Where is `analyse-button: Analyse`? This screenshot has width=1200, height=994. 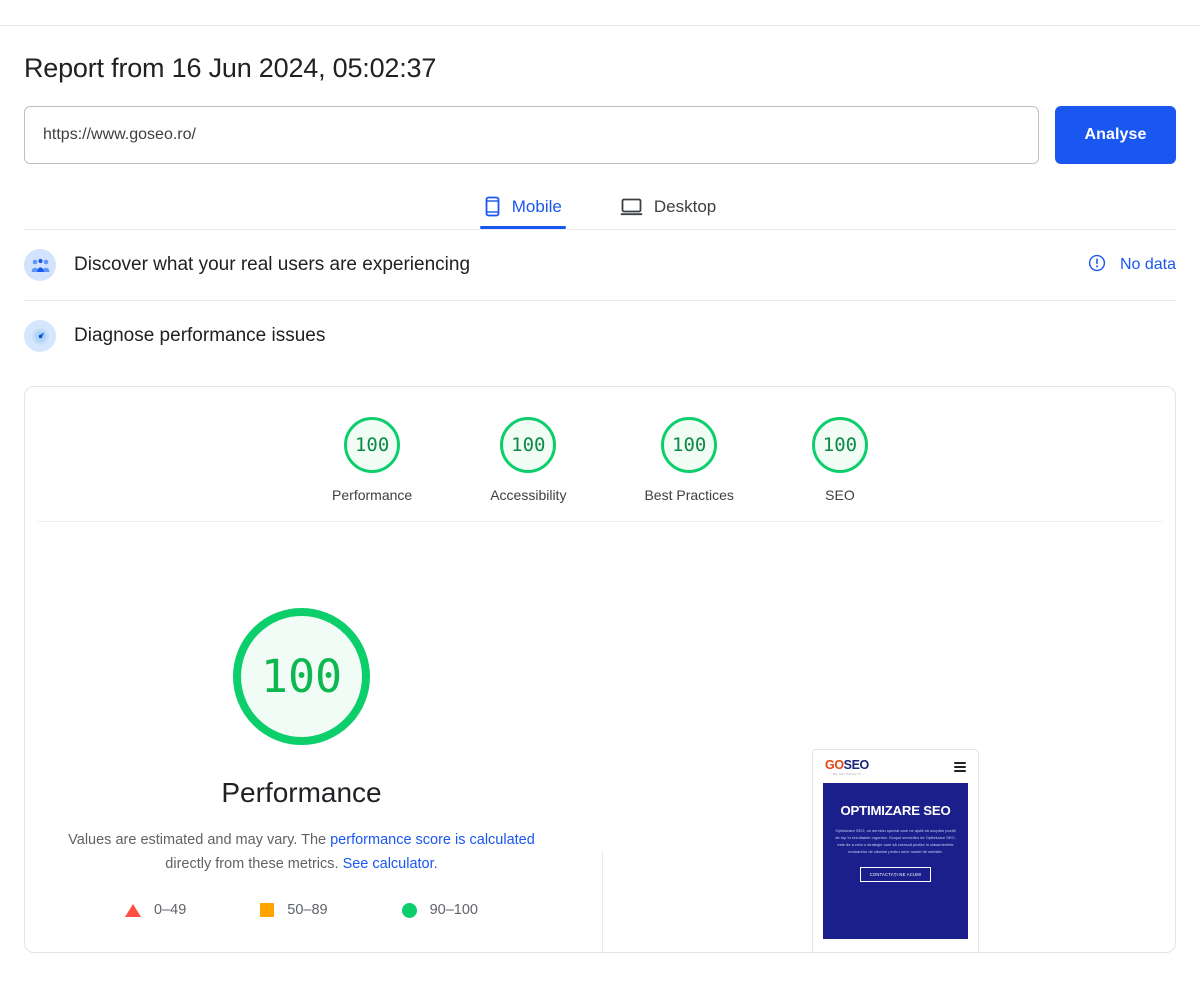
analyse-button: Analyse is located at coordinates (1115, 135).